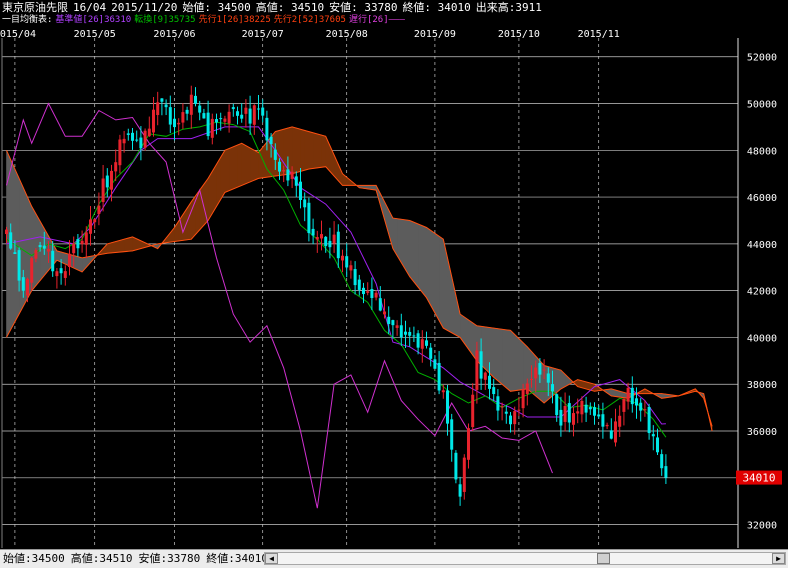 The width and height of the screenshot is (788, 568). I want to click on legend-base: 基準値[26]36310, so click(93, 20).